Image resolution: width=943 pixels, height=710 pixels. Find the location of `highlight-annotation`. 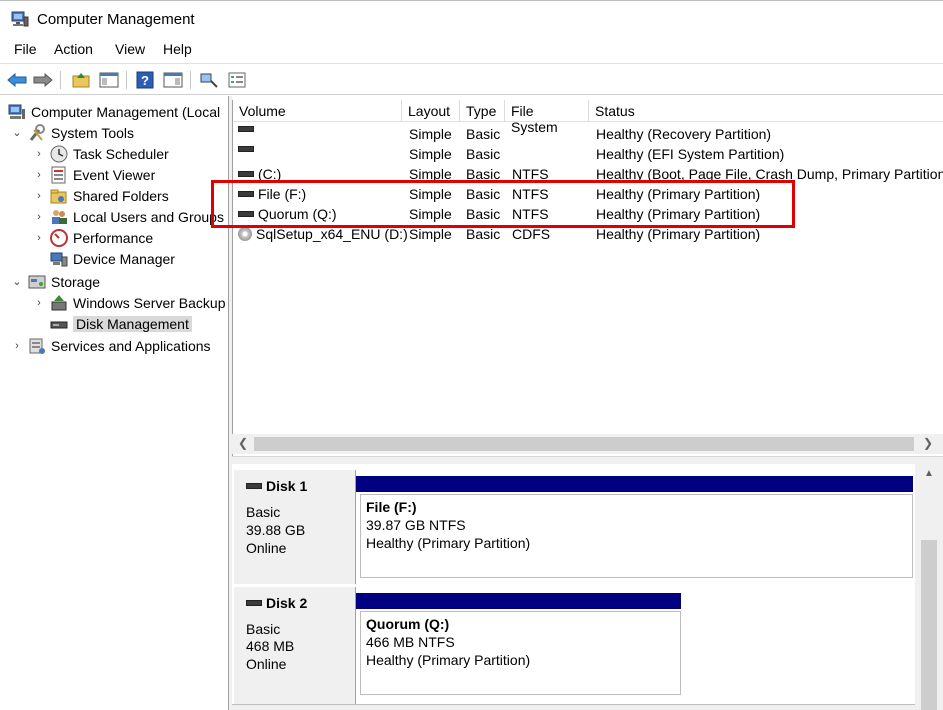

highlight-annotation is located at coordinates (503, 204).